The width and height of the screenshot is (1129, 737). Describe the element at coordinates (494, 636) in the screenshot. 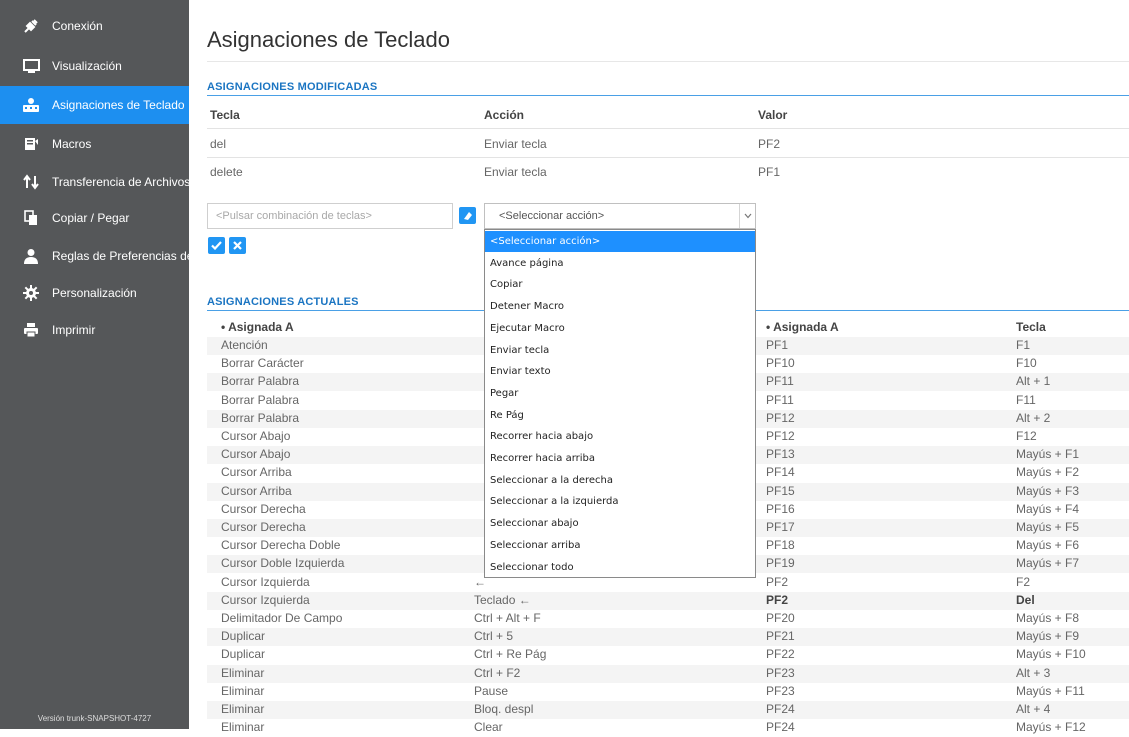

I see `key-cell: Ctrl + 5` at that location.